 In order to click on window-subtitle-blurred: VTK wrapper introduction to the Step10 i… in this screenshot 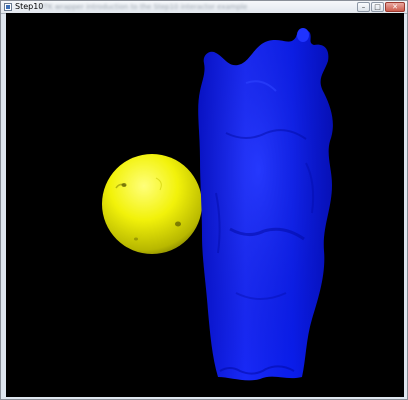, I will do `click(143, 7)`.